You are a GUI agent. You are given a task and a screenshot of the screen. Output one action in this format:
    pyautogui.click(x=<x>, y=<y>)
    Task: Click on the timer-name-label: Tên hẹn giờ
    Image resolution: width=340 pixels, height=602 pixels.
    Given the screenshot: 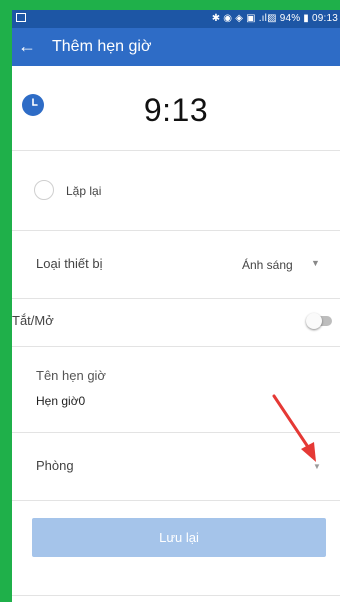 What is the action you would take?
    pyautogui.click(x=71, y=375)
    